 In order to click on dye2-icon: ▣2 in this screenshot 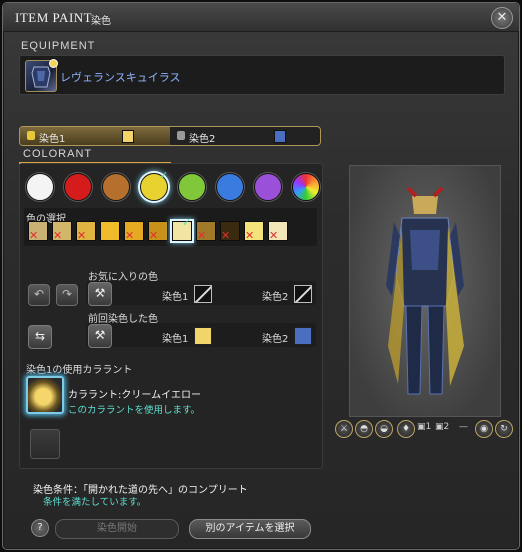, I will do `click(442, 427)`.